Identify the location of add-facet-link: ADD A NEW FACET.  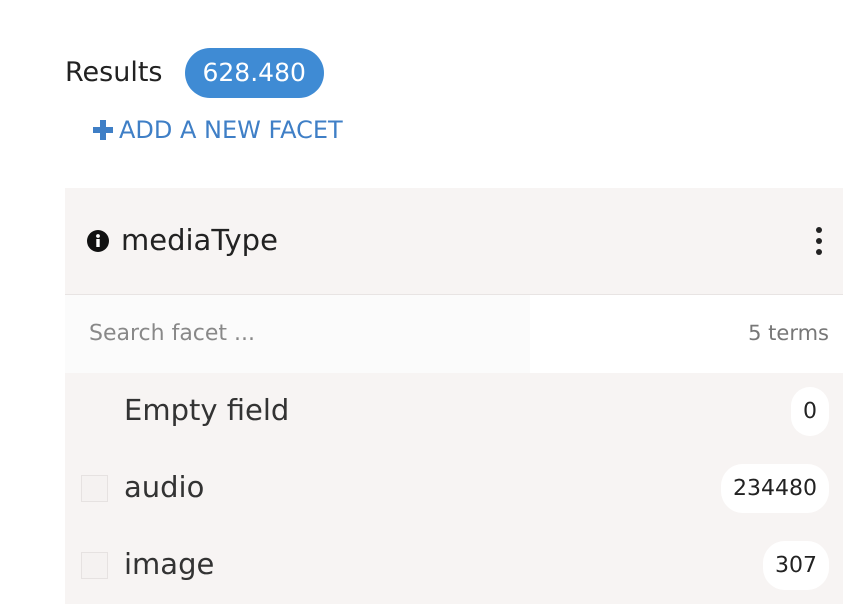
(218, 130).